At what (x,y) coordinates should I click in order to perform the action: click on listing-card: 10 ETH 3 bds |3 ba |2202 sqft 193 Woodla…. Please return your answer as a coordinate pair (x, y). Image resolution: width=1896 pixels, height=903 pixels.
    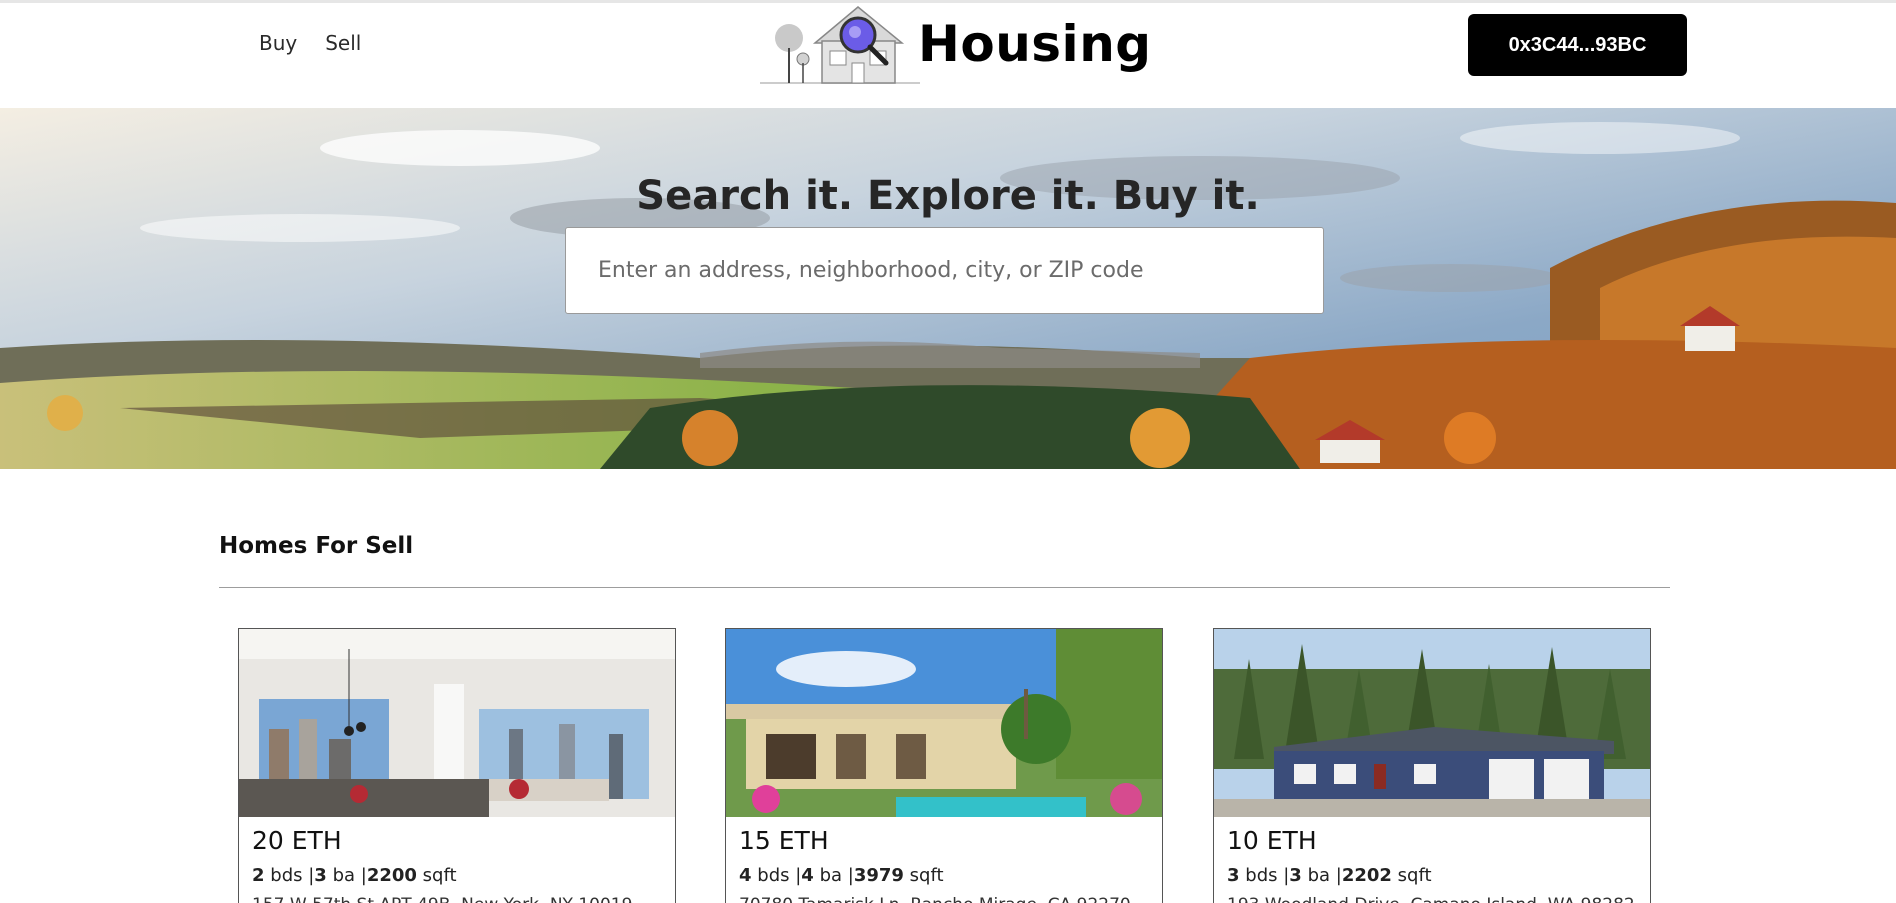
    Looking at the image, I should click on (1432, 765).